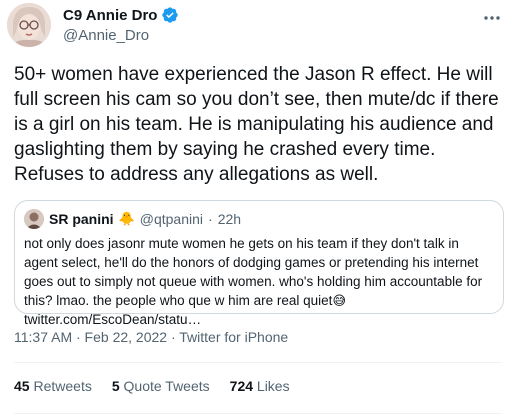 The image size is (516, 418). I want to click on chick-emoji-icon: 🐥, so click(126, 218).